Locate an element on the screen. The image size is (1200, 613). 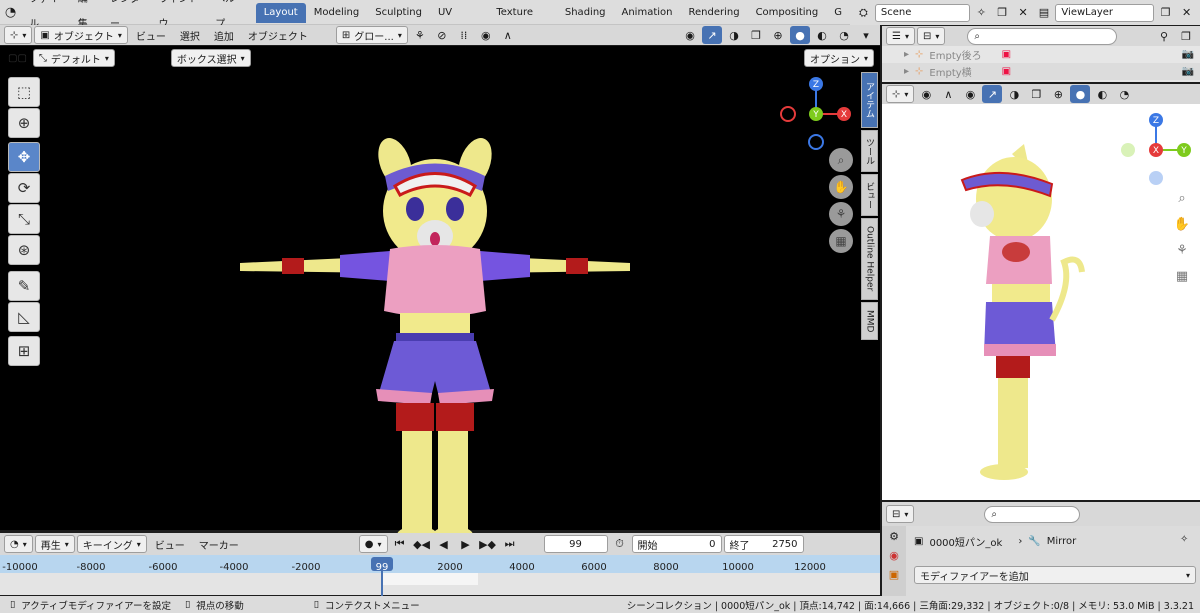
end-frame-field: 終了 2750 is located at coordinates (763, 544).